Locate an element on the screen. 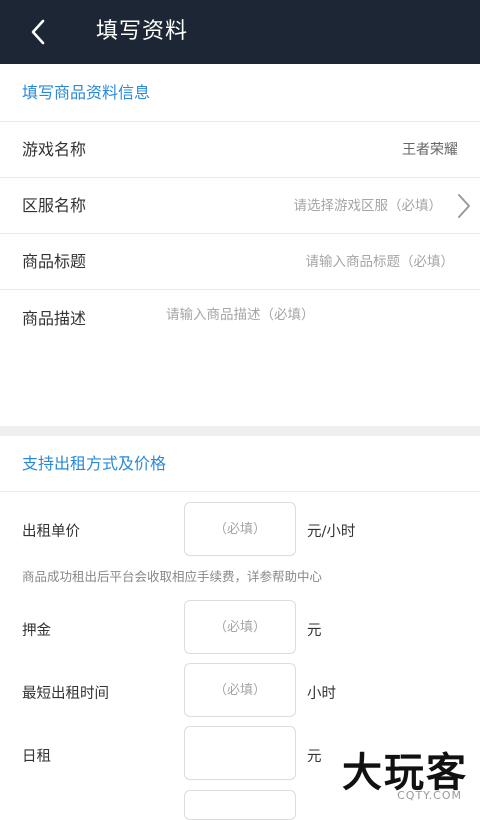  chevron-right-icon is located at coordinates (464, 206).